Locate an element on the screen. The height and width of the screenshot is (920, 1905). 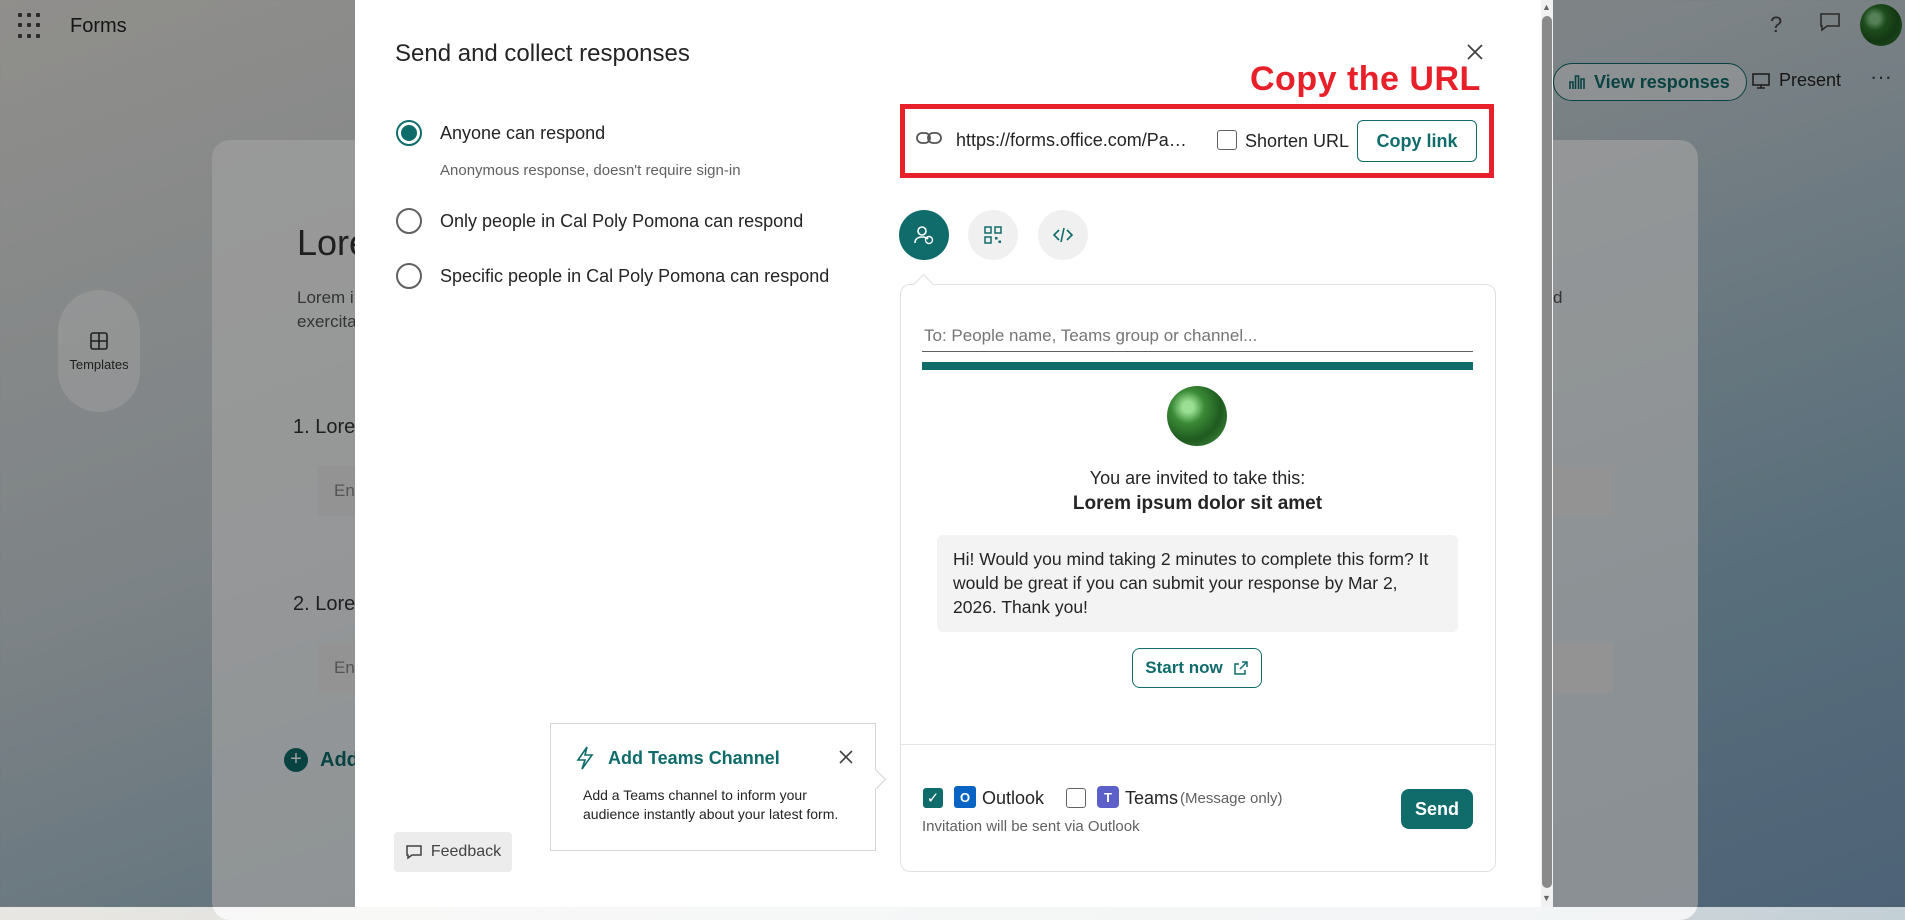
start-now-button: Start now is located at coordinates (1197, 668).